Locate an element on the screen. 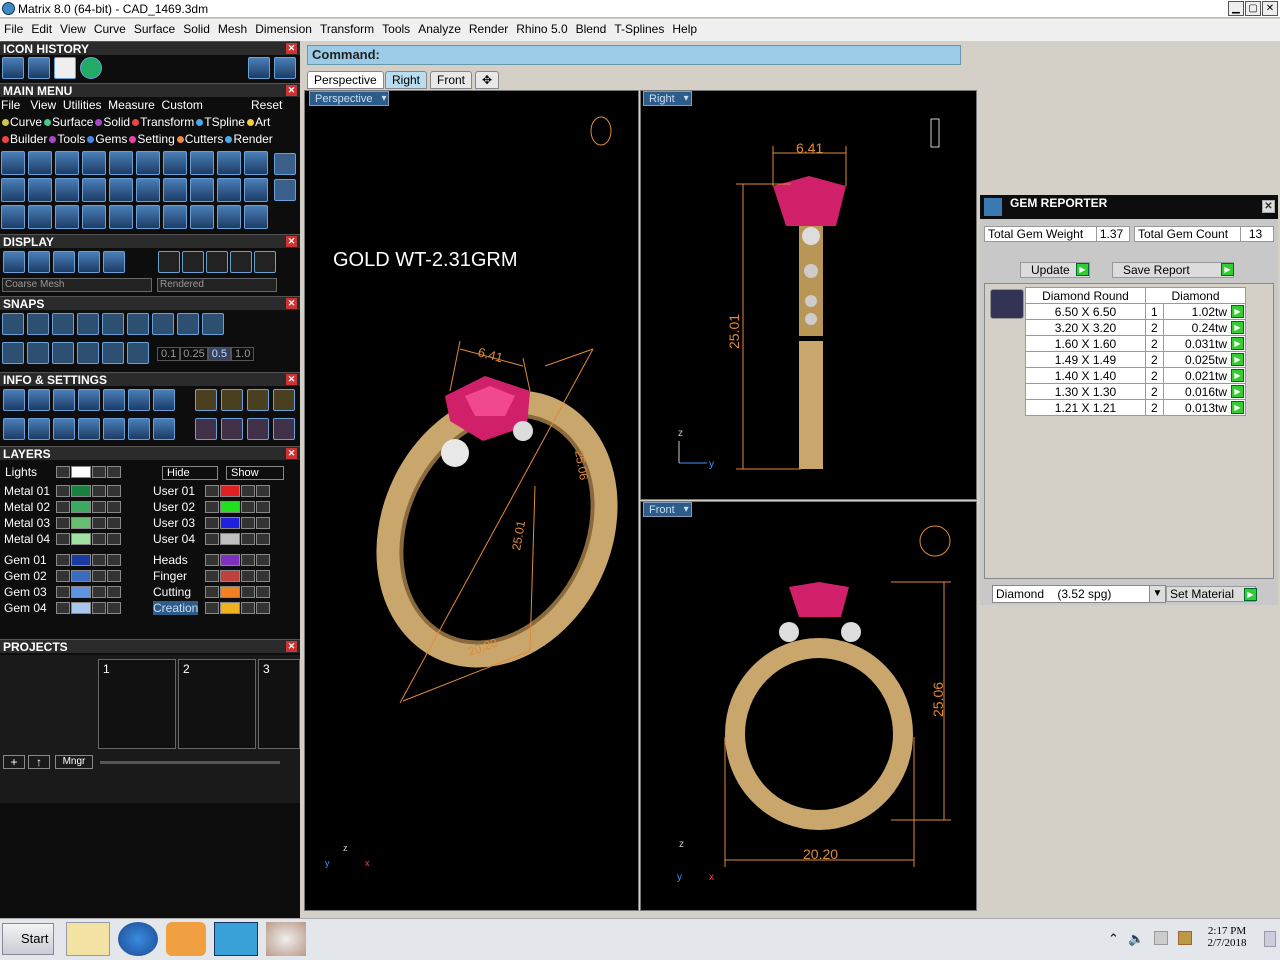  menu-surface: Surface is located at coordinates (154, 29).